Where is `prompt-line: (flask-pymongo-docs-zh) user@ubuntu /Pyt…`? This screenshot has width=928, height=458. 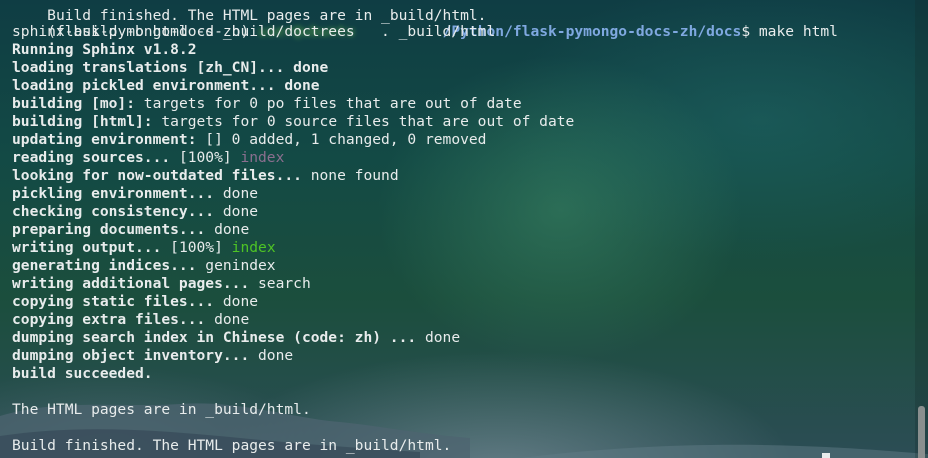
prompt-line: (flask-pymongo-docs-zh) user@ubuntu /Pyt… is located at coordinates (425, 22).